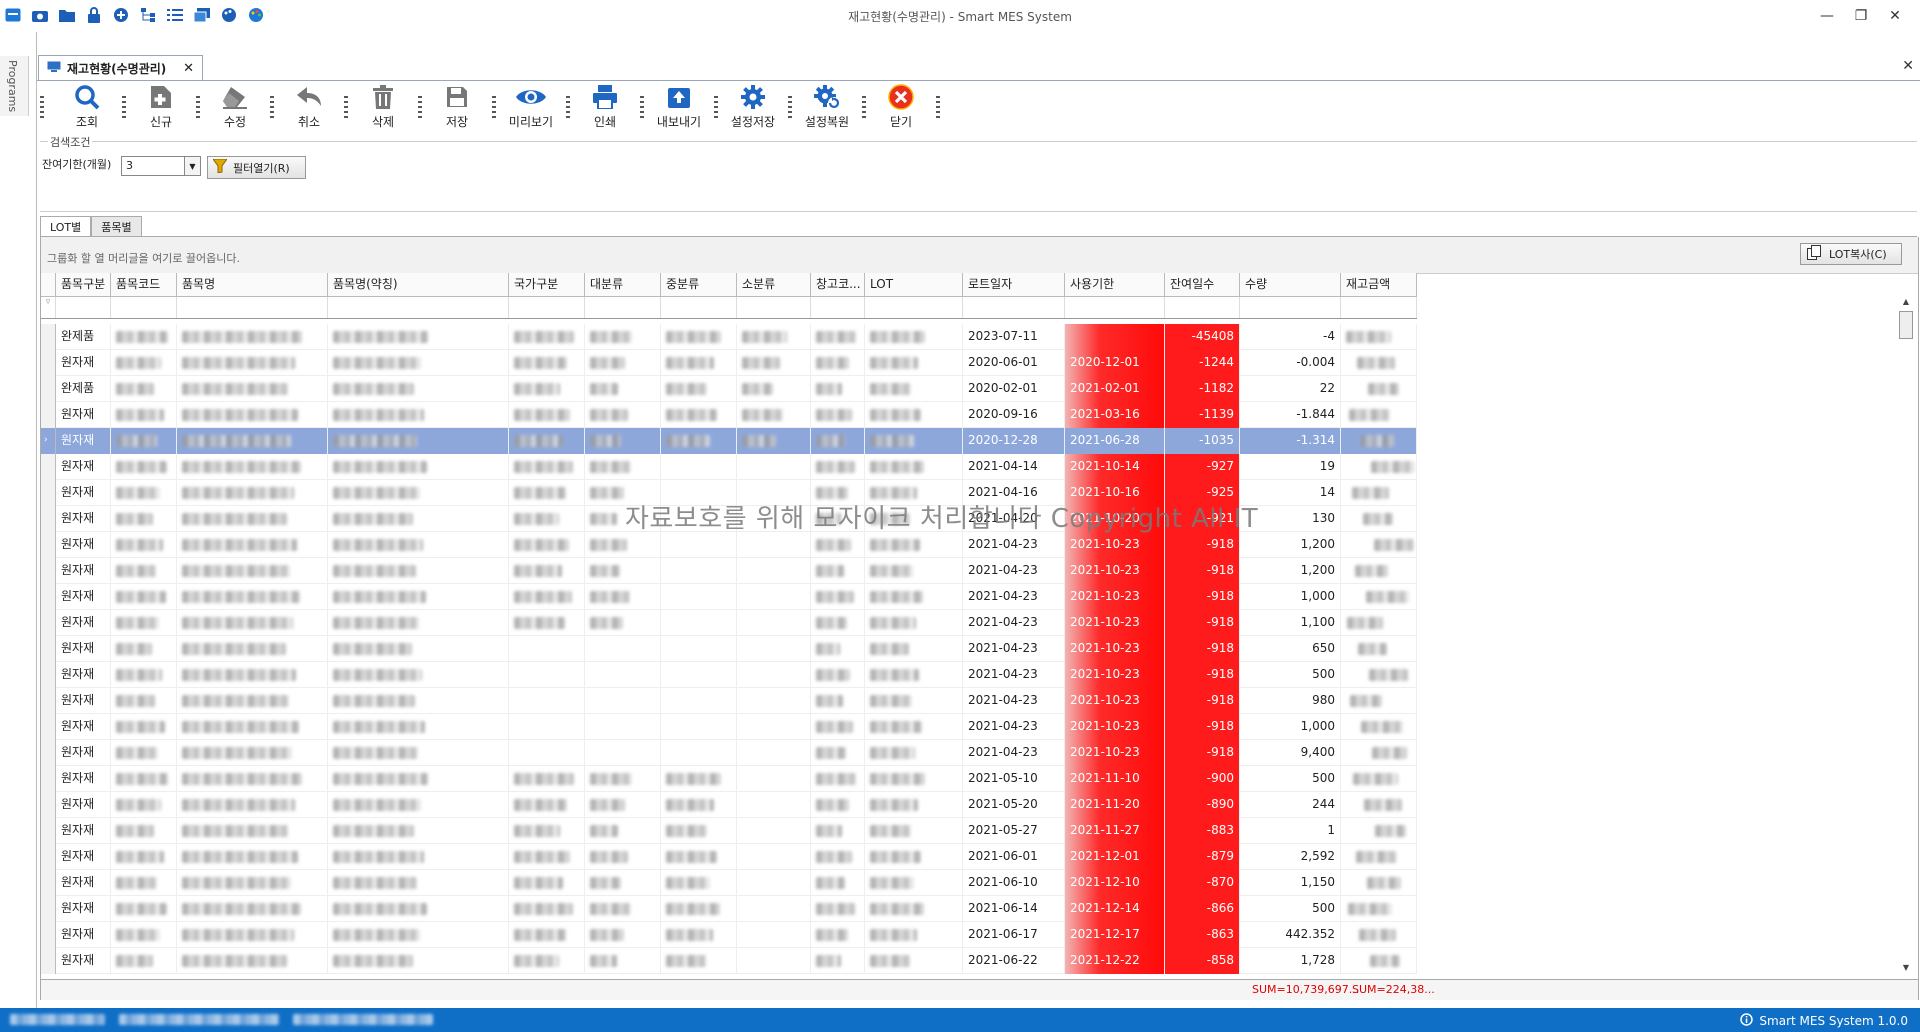 This screenshot has height=1032, width=1920. What do you see at coordinates (827, 107) in the screenshot?
I see `restore-settings-button: 설정복원` at bounding box center [827, 107].